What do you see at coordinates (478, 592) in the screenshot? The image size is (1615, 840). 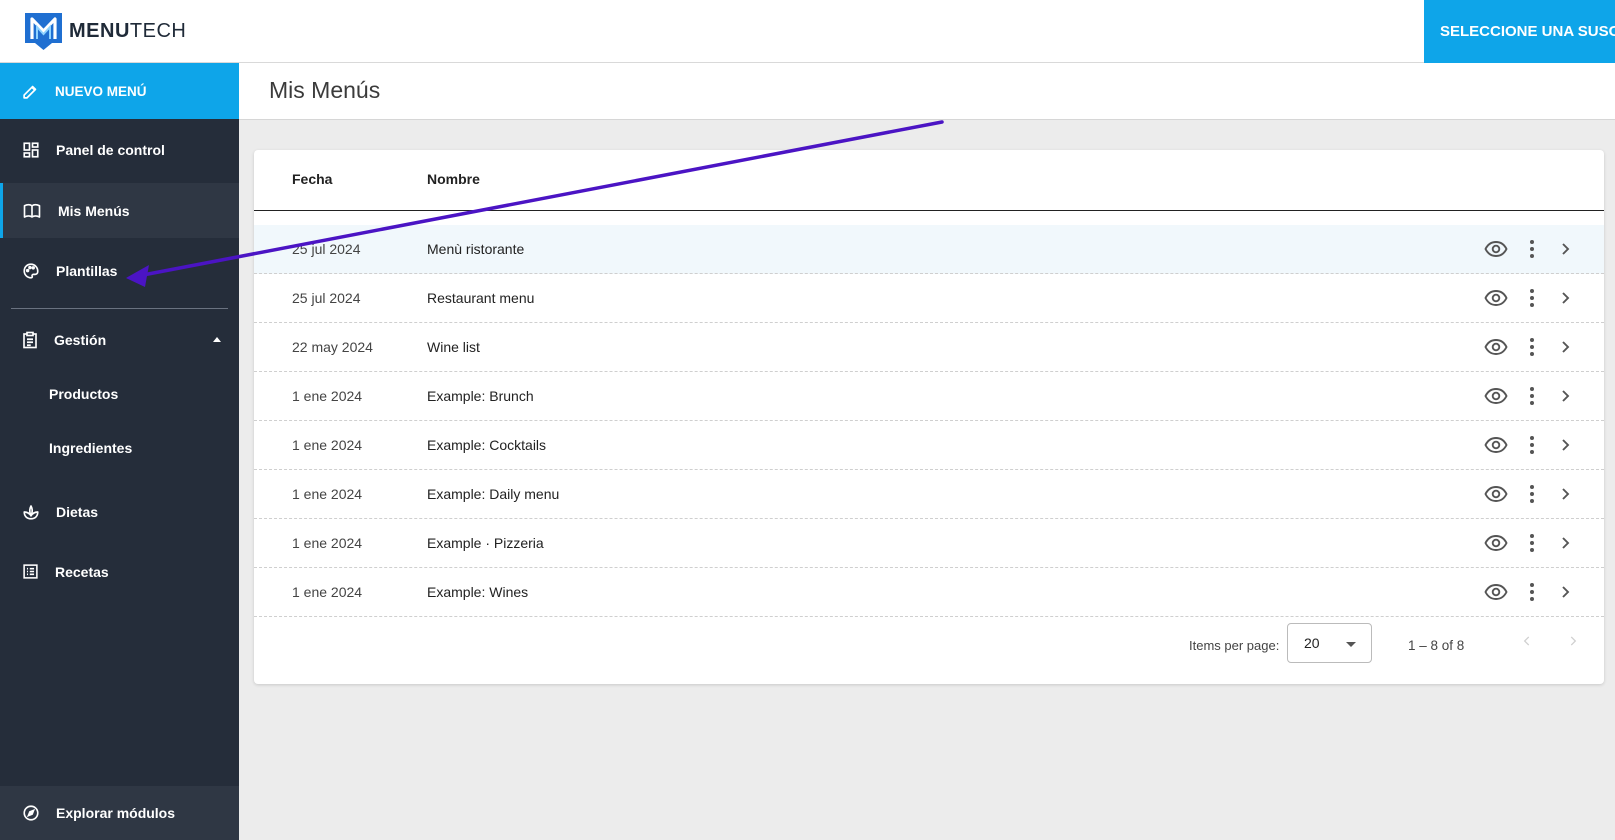 I see `row-name: Example: Wines` at bounding box center [478, 592].